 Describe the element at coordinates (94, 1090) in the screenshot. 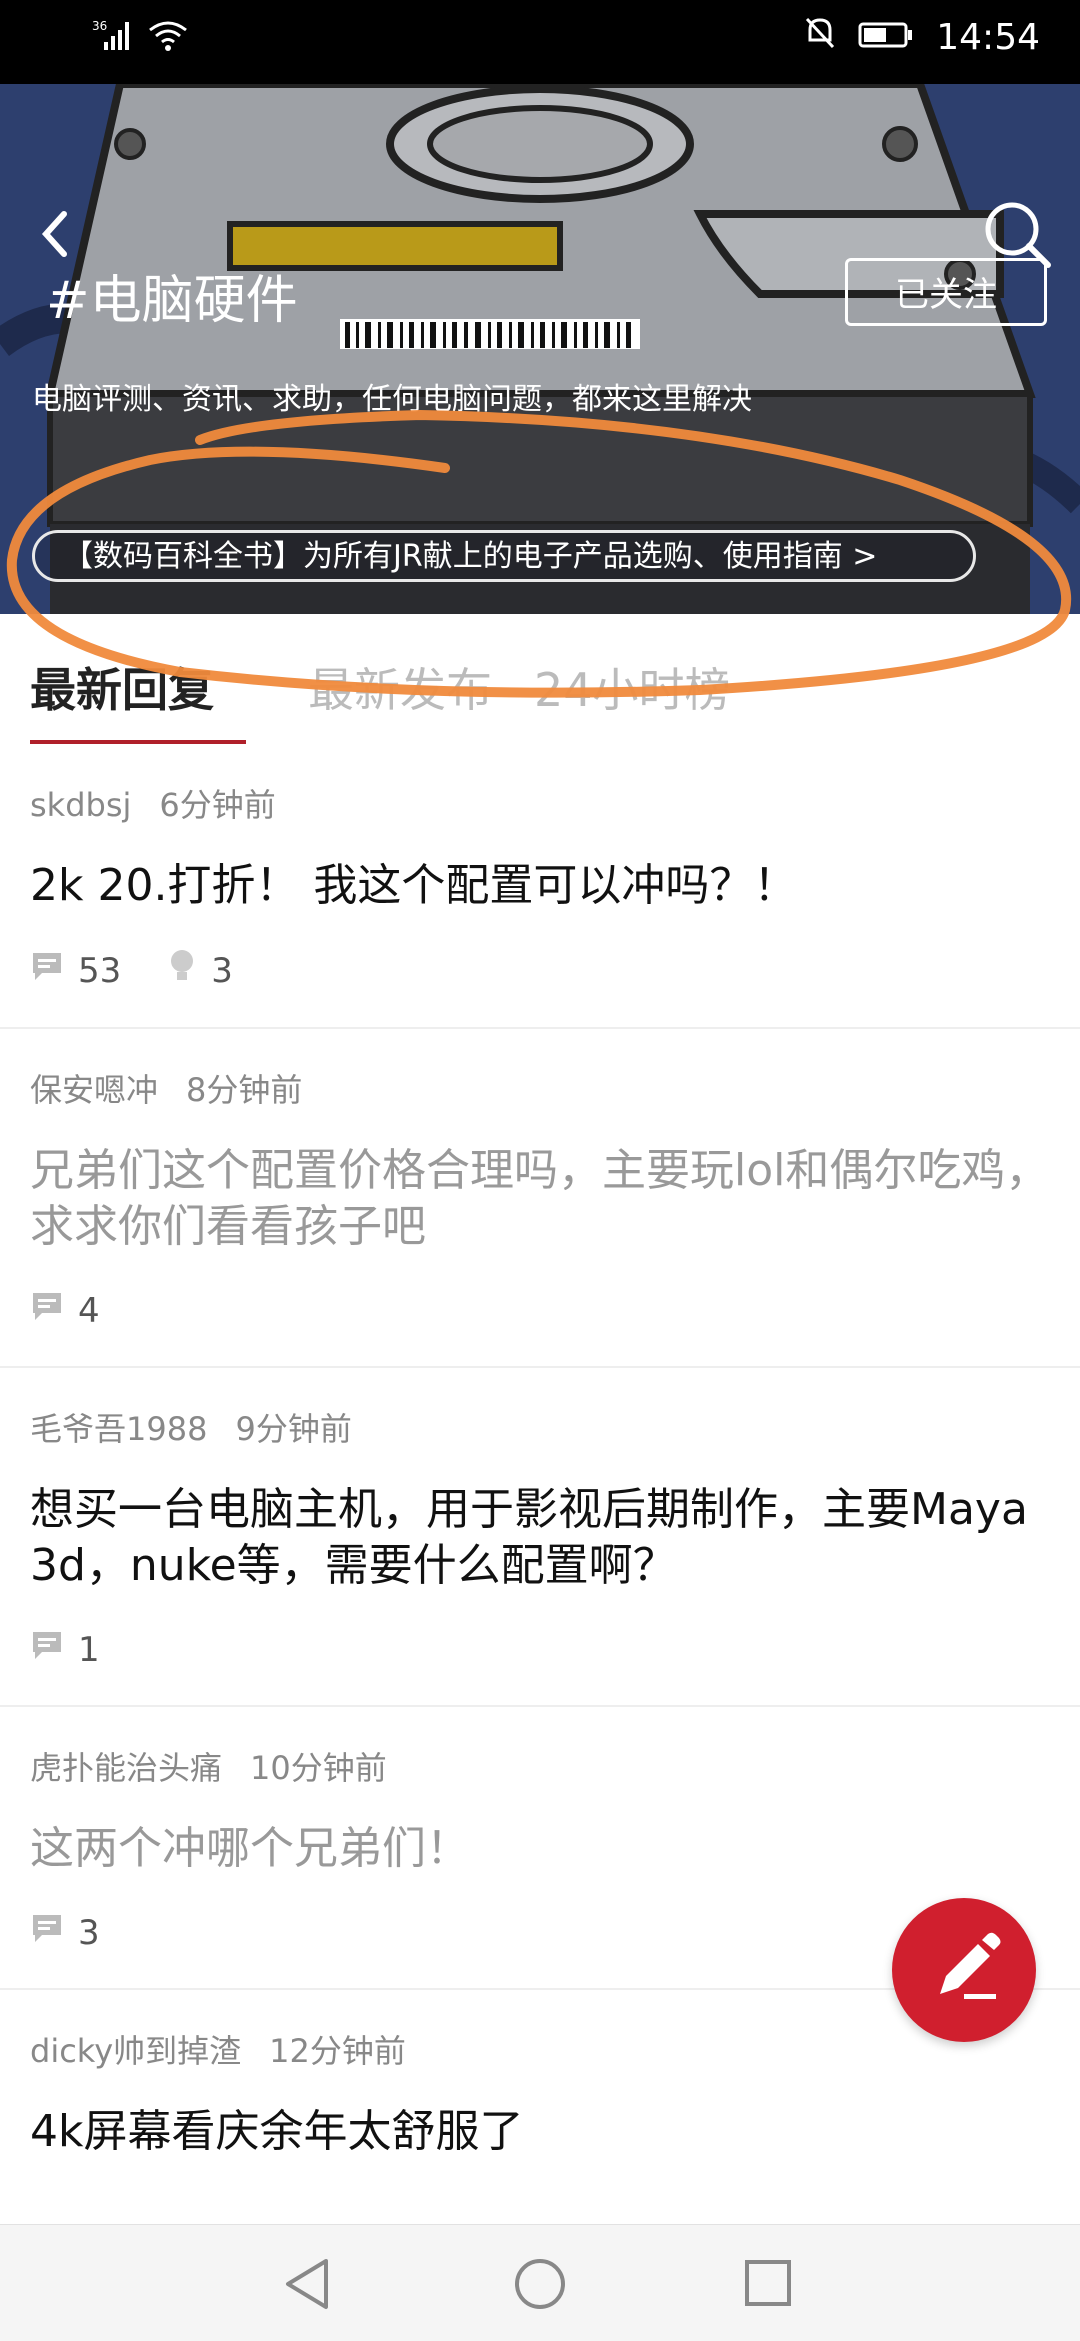

I see `post-author: 保安嗯冲` at that location.